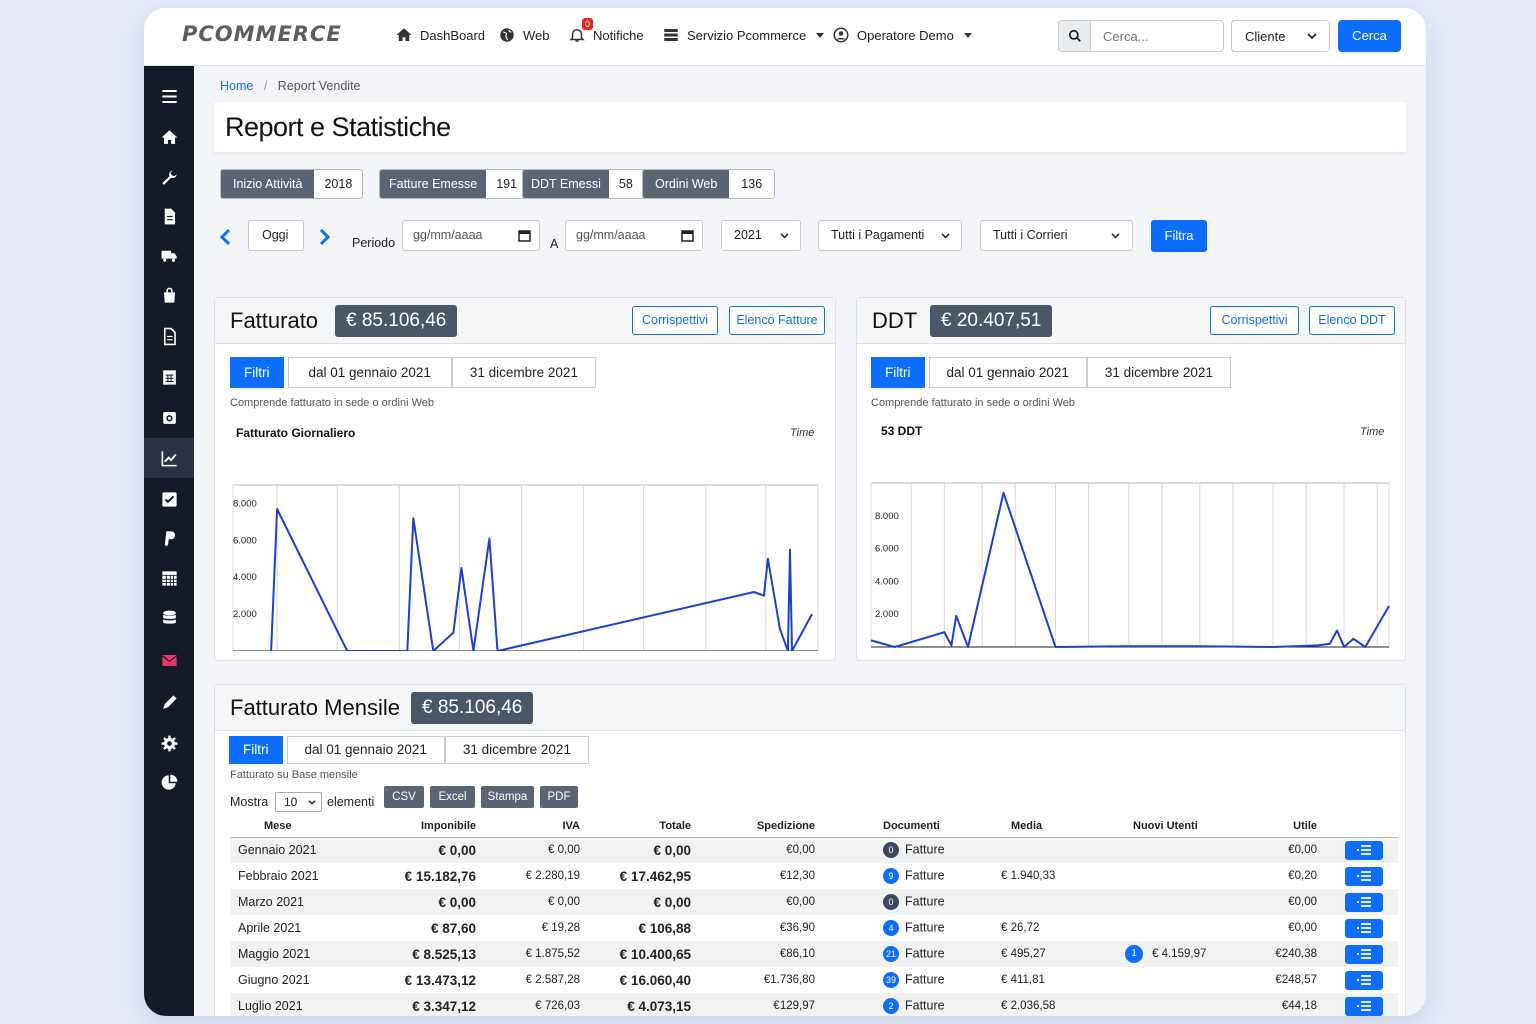  What do you see at coordinates (896, 1004) in the screenshot?
I see `cell-documenti: 2 Fatture` at bounding box center [896, 1004].